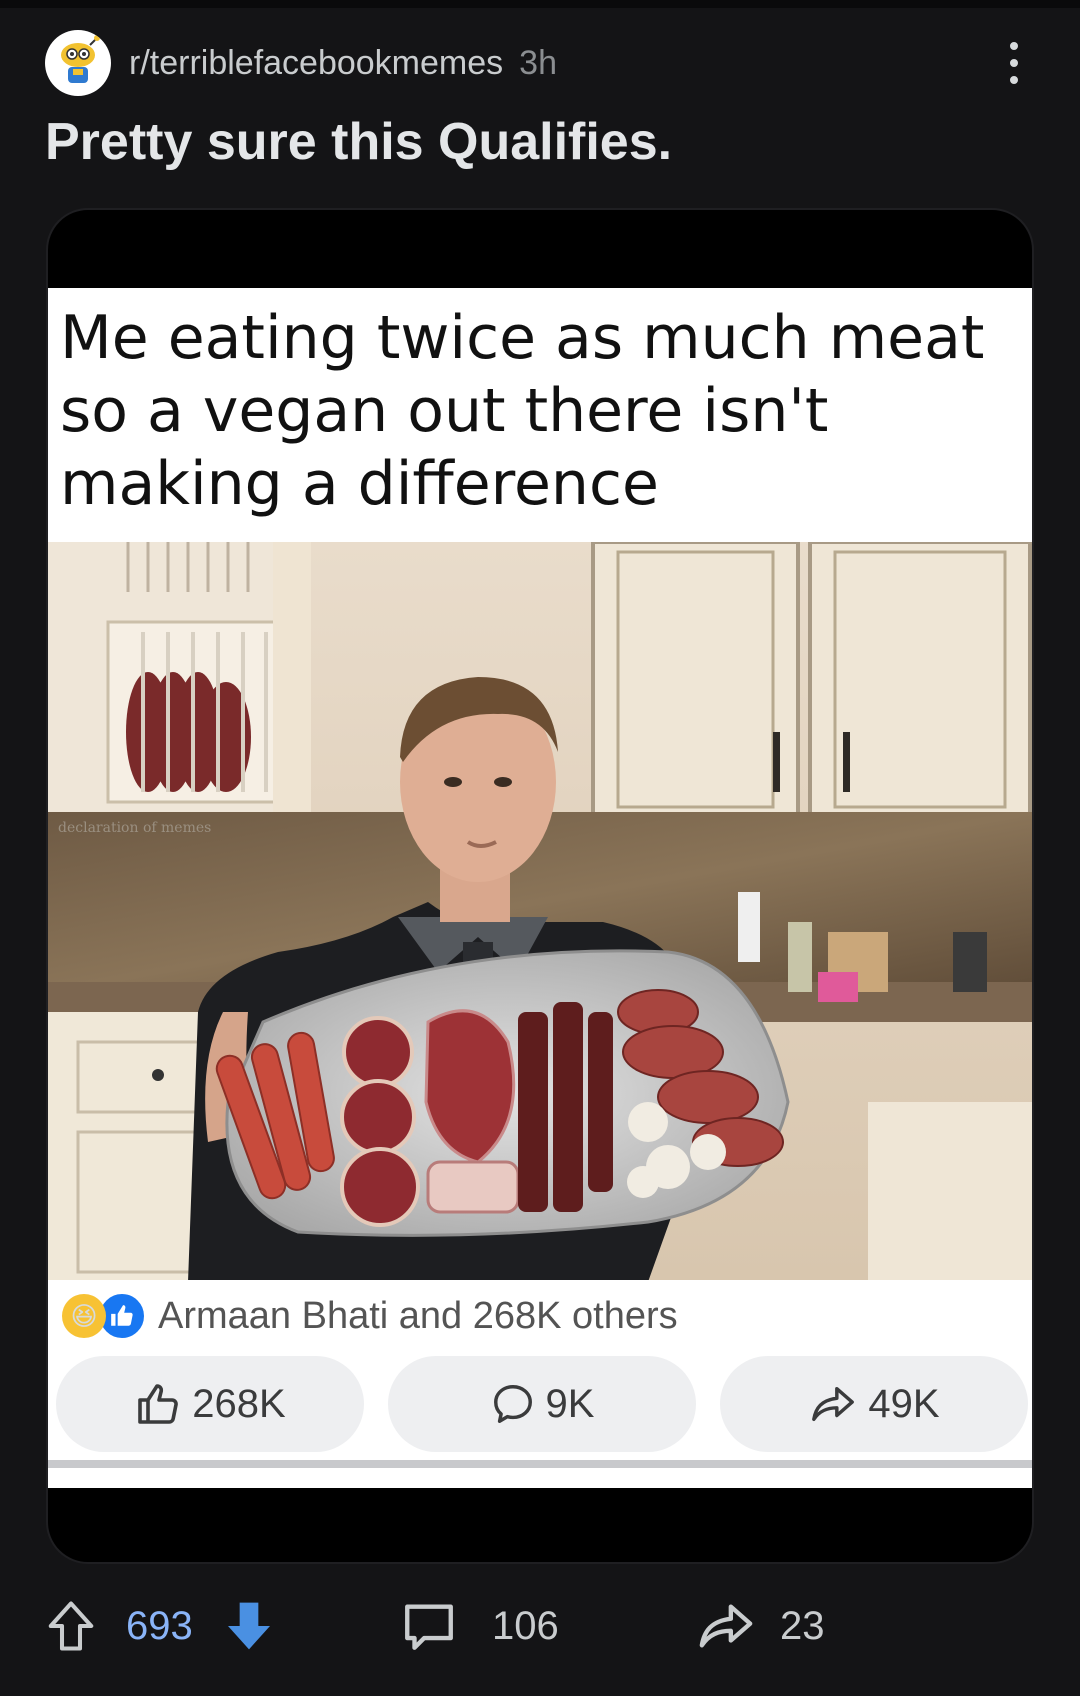 Image resolution: width=1080 pixels, height=1696 pixels. What do you see at coordinates (904, 1403) in the screenshot?
I see `fb-share-count: 49K` at bounding box center [904, 1403].